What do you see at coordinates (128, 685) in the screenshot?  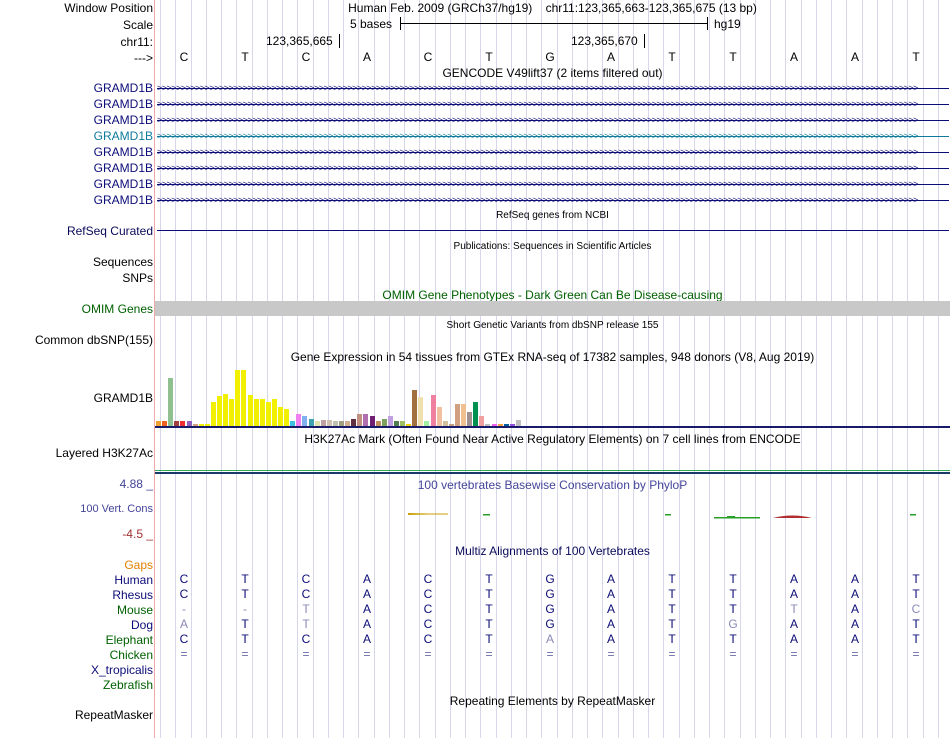 I see `multiz-species-label: Zebrafish` at bounding box center [128, 685].